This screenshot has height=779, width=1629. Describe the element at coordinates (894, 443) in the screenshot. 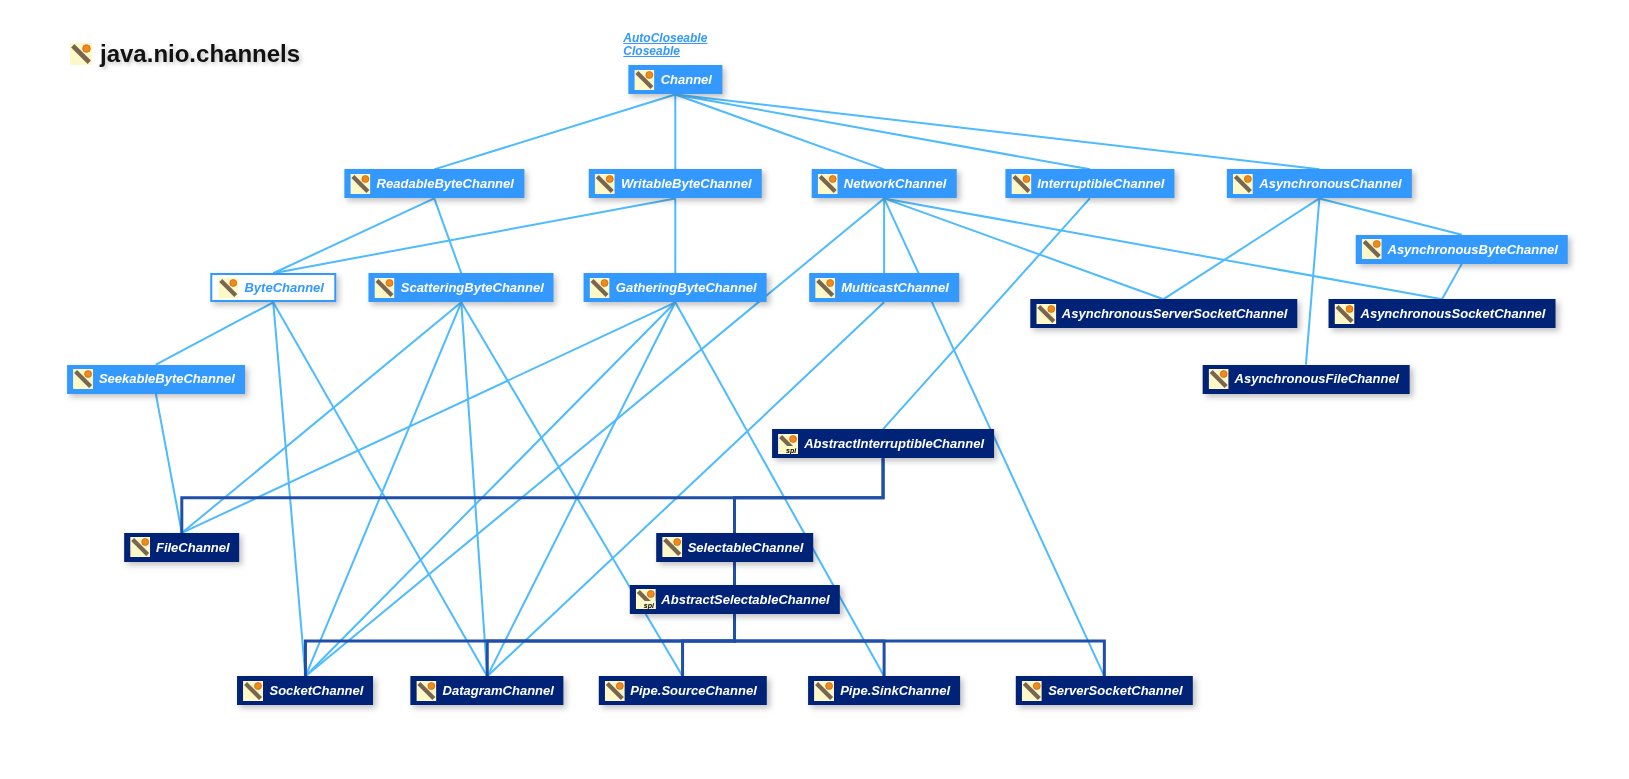

I see `node-label: AbstractInterruptibleChannel` at that location.